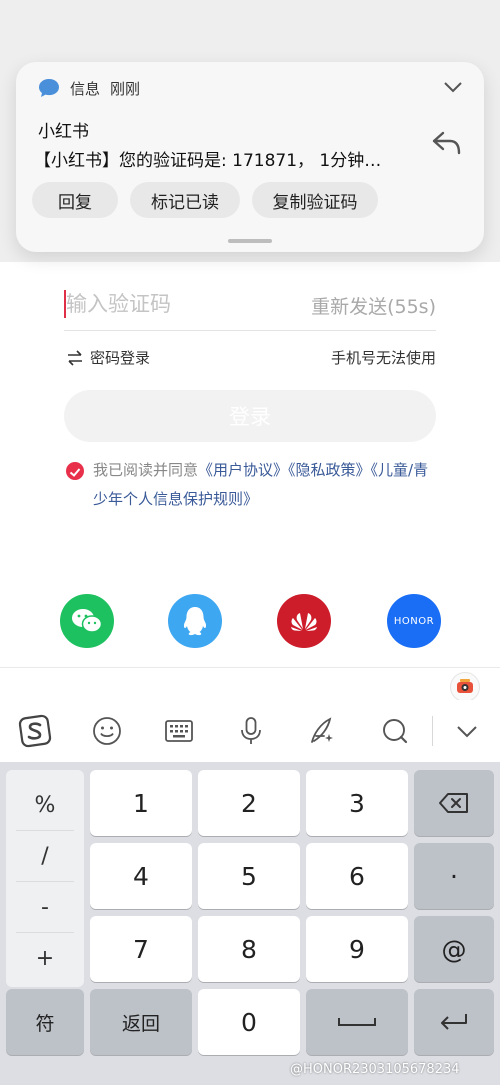  Describe the element at coordinates (375, 1069) in the screenshot. I see `watermark: @HONOR2303105678234` at that location.